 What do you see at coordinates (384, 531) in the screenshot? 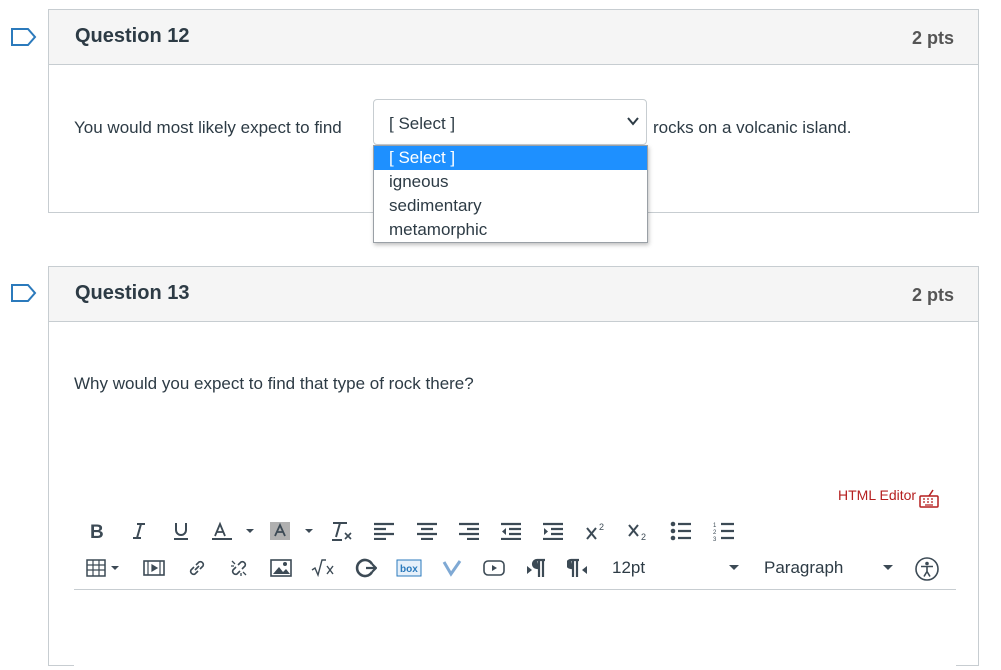
I see `align-left-icon` at bounding box center [384, 531].